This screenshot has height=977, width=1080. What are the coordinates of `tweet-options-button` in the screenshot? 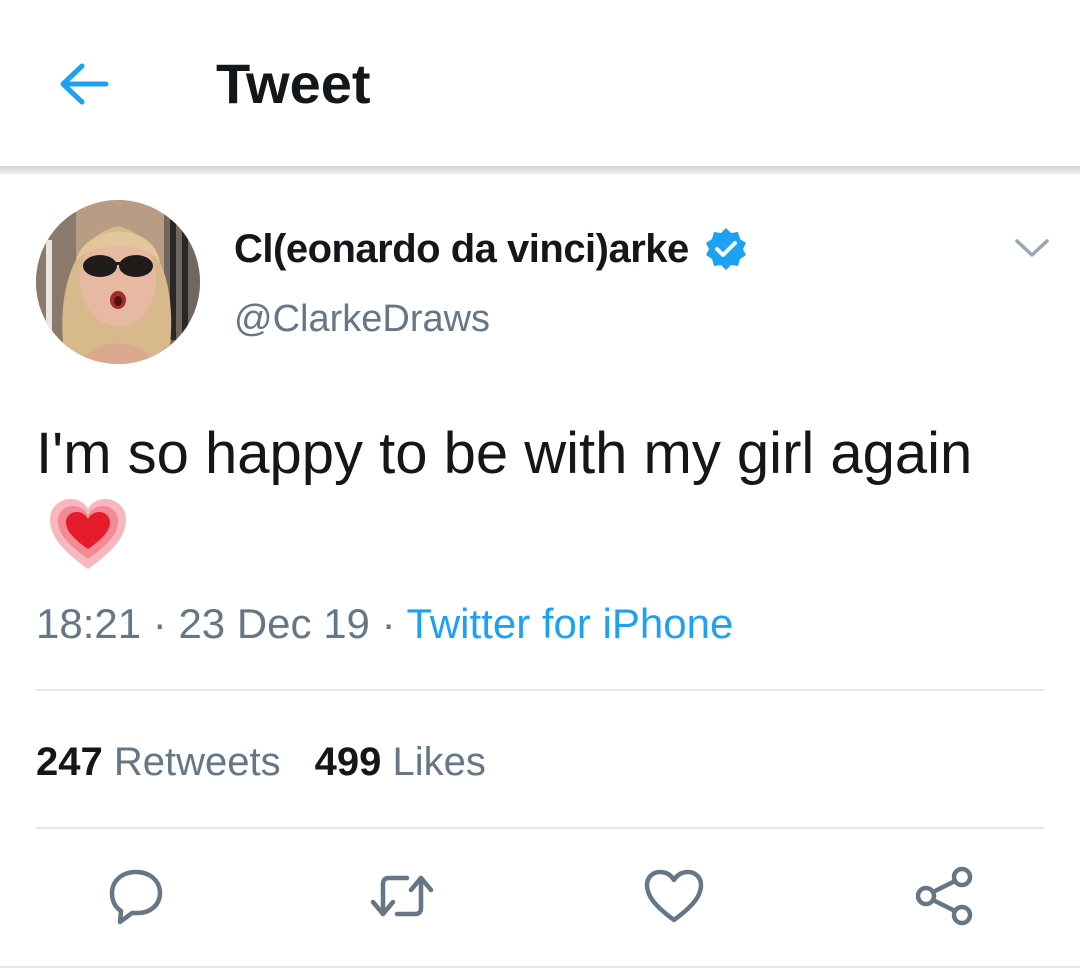 It's located at (1032, 248).